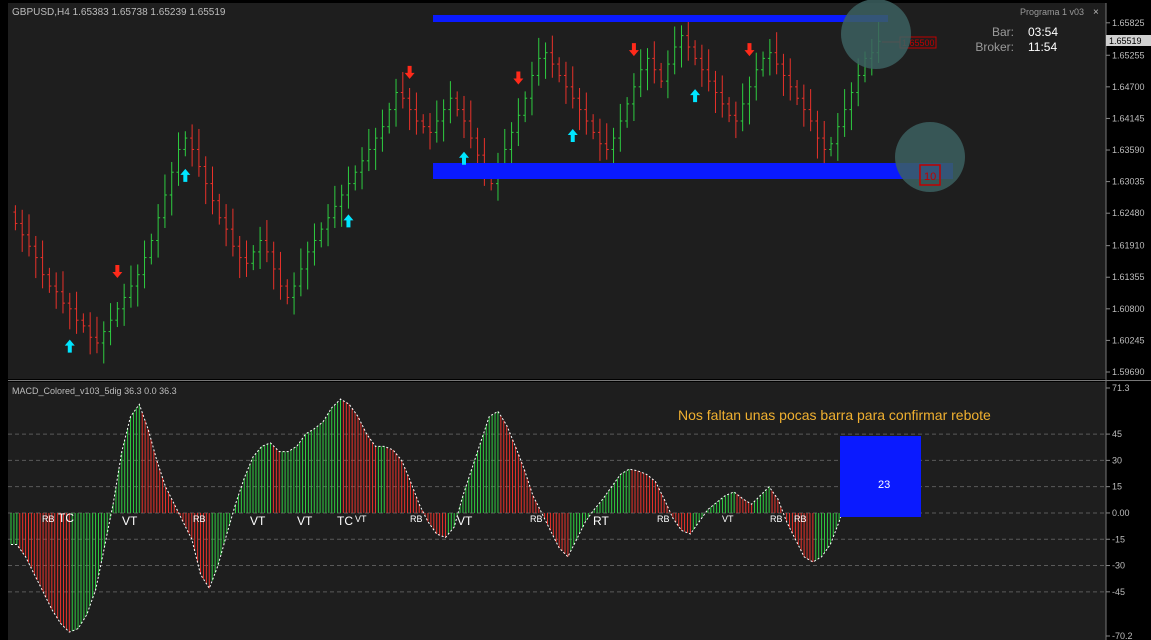  What do you see at coordinates (1121, 388) in the screenshot?
I see `macd-tick-label: 71.3` at bounding box center [1121, 388].